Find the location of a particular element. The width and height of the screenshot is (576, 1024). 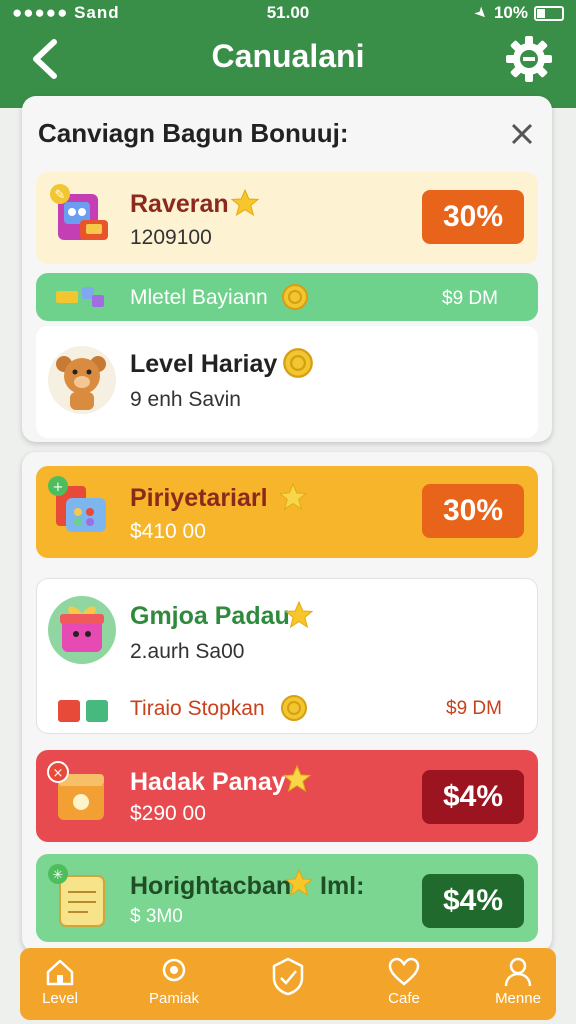

nav-label: Menne is located at coordinates (518, 998).